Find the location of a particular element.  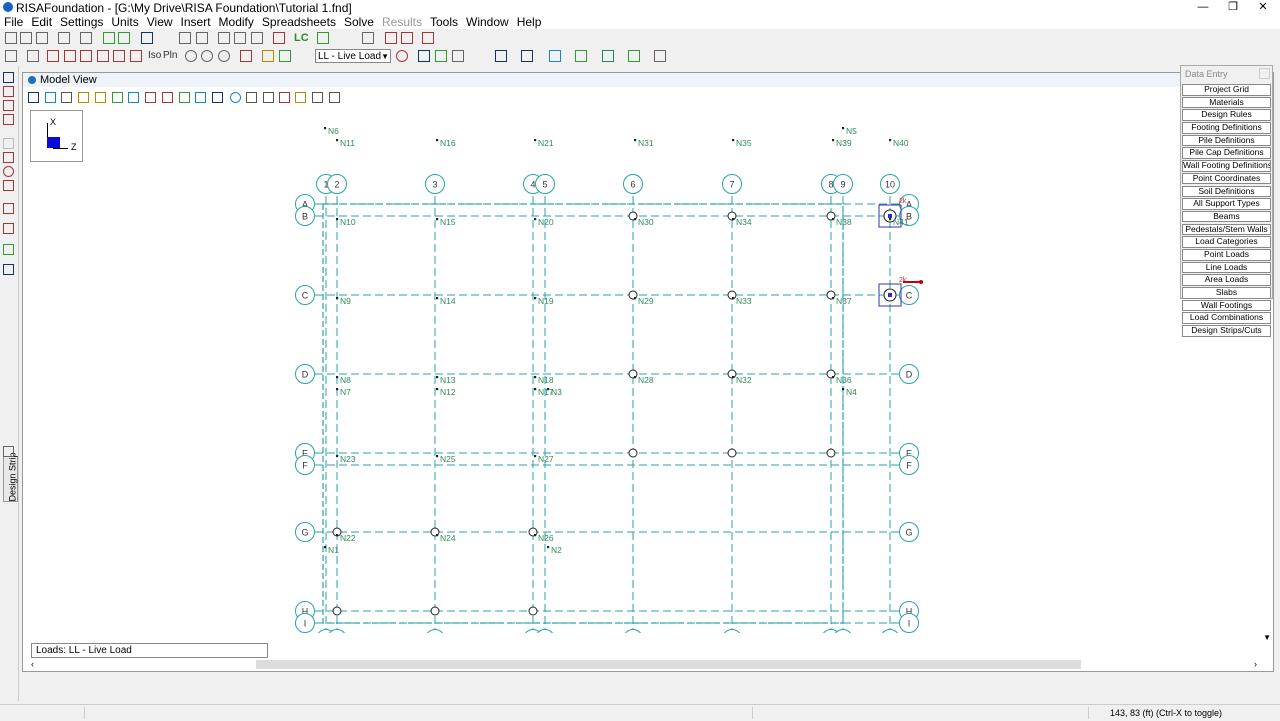

zoom-box-icon is located at coordinates (224, 56).